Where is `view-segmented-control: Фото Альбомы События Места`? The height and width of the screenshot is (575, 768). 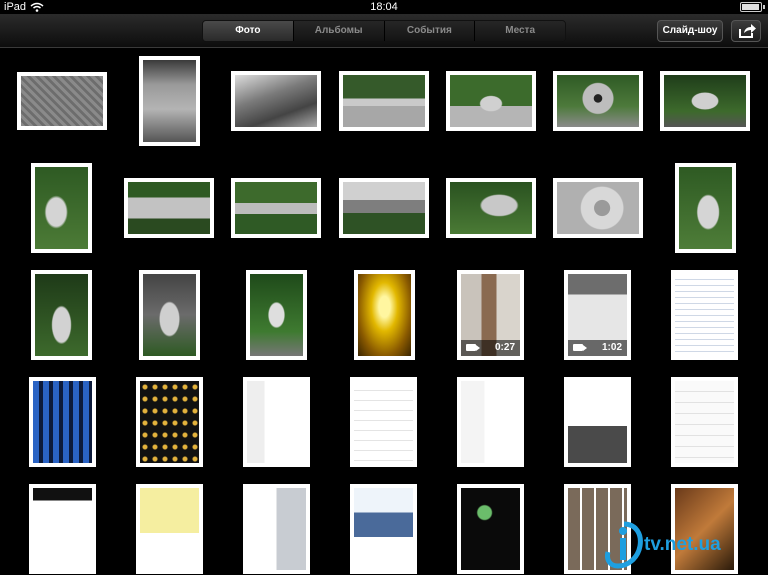
view-segmented-control: Фото Альбомы События Места is located at coordinates (384, 31).